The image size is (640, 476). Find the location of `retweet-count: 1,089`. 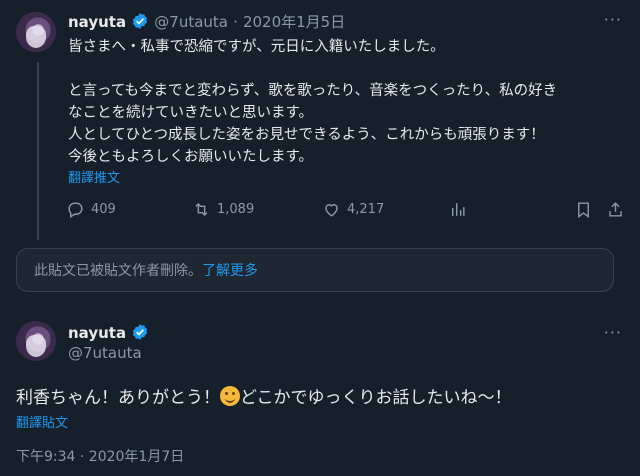

retweet-count: 1,089 is located at coordinates (236, 209).